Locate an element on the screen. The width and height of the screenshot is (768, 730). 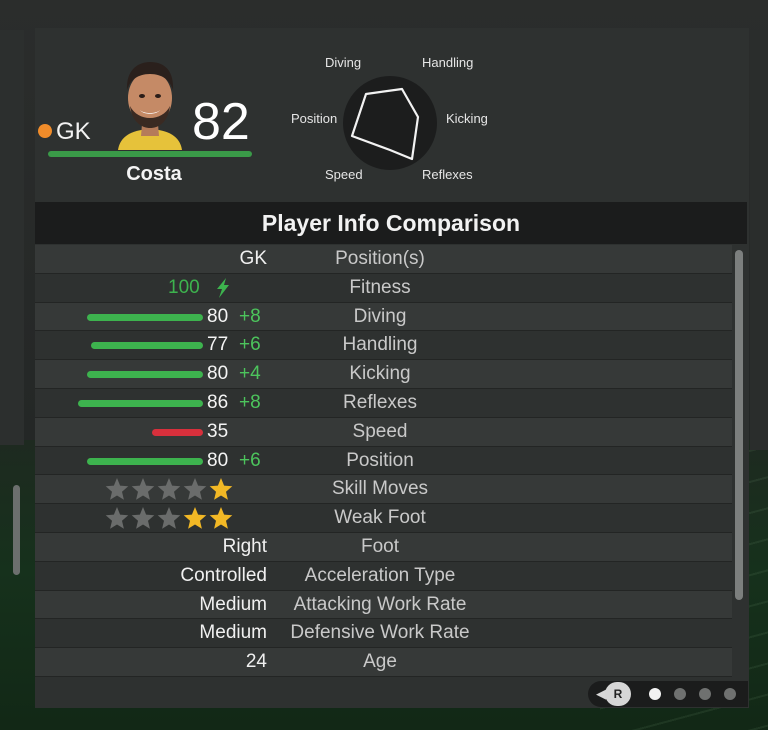
skill-moves-stars is located at coordinates (170, 489).